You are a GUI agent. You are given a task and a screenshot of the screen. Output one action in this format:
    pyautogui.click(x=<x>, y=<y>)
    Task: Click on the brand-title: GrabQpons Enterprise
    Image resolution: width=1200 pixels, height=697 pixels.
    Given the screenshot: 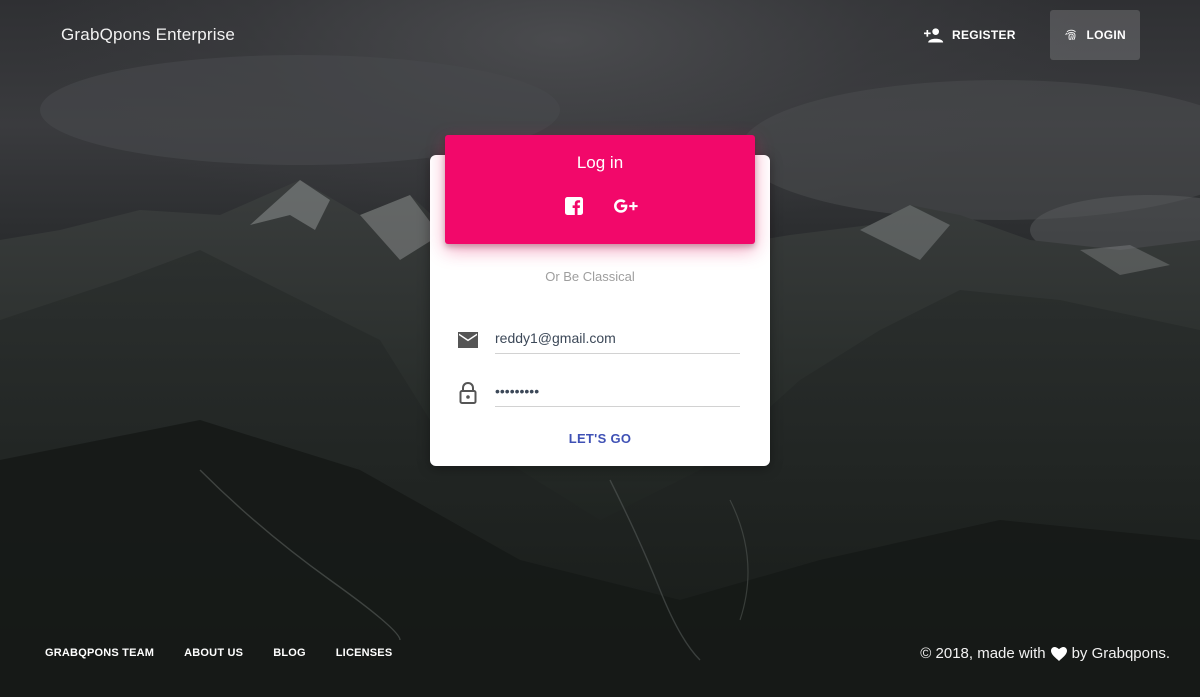 What is the action you would take?
    pyautogui.click(x=148, y=35)
    